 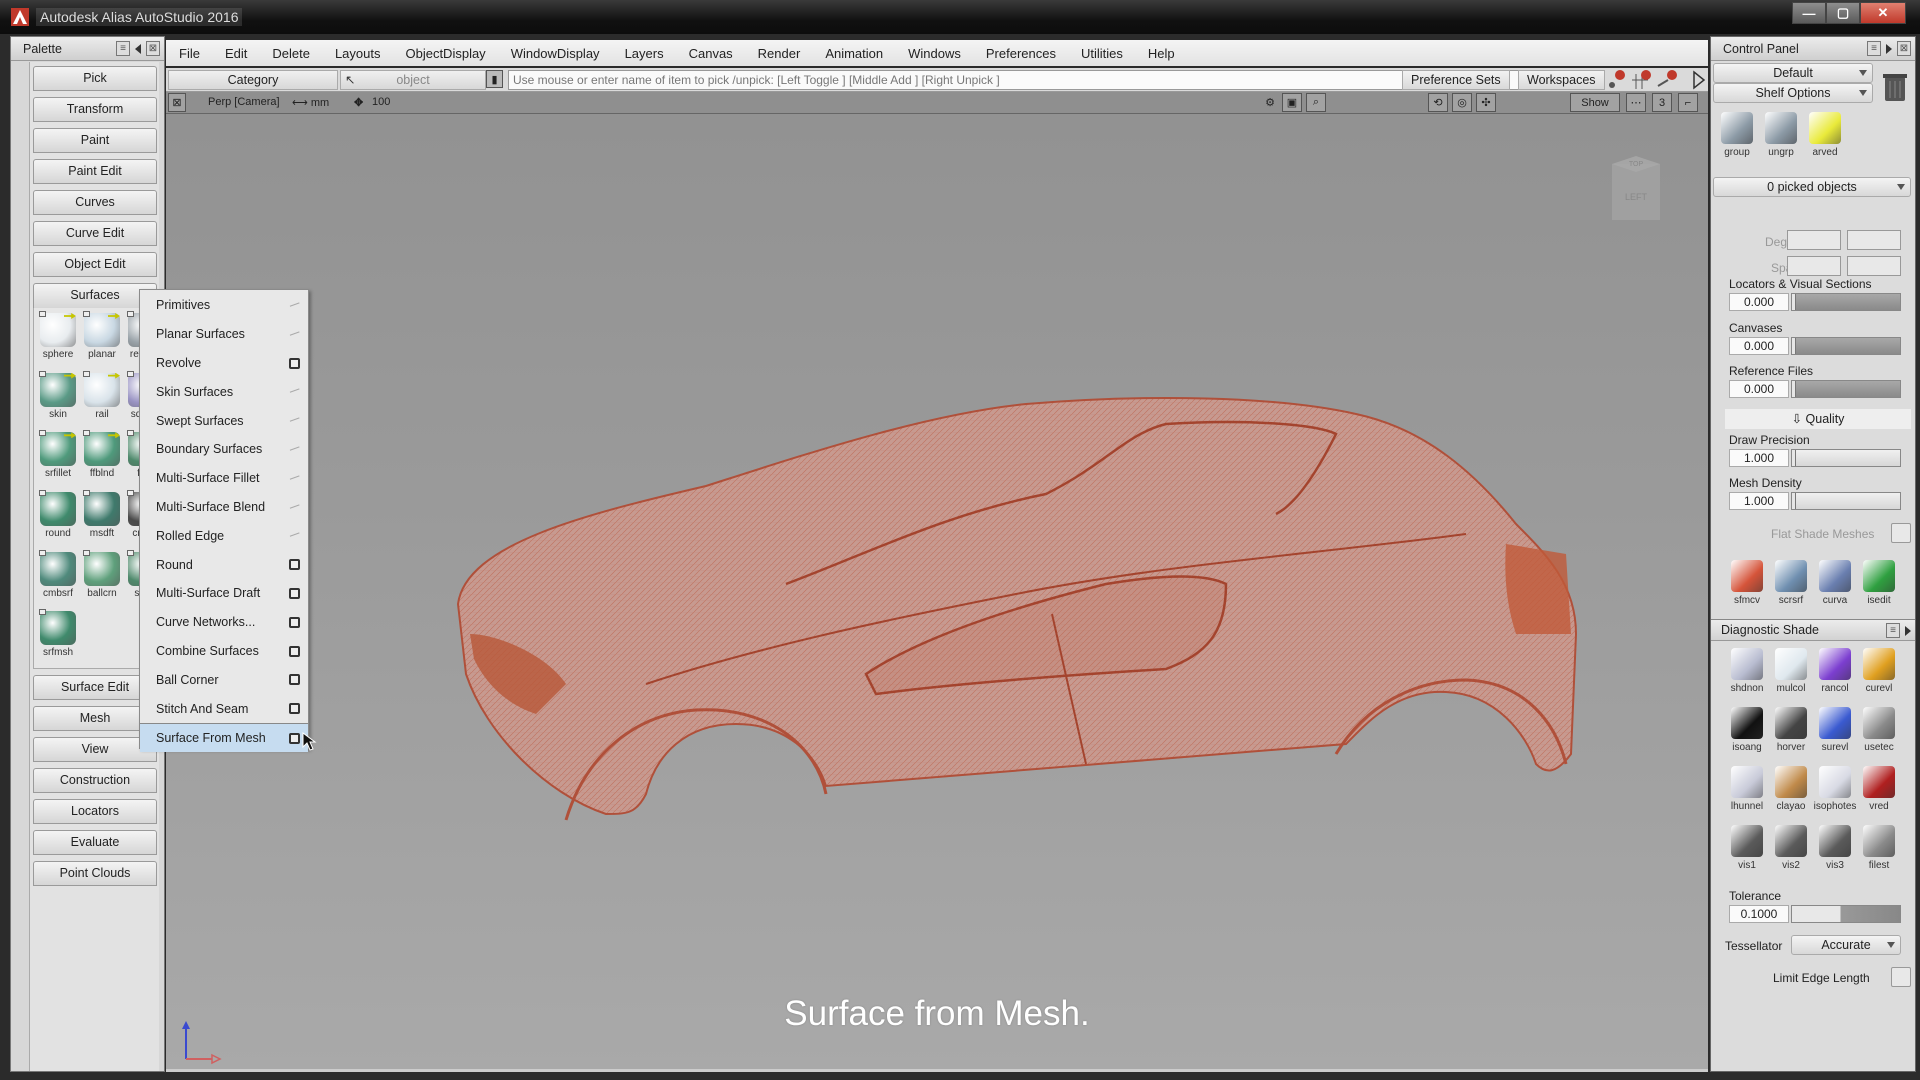 What do you see at coordinates (1316, 102) in the screenshot?
I see `magnify-icon: ⌕` at bounding box center [1316, 102].